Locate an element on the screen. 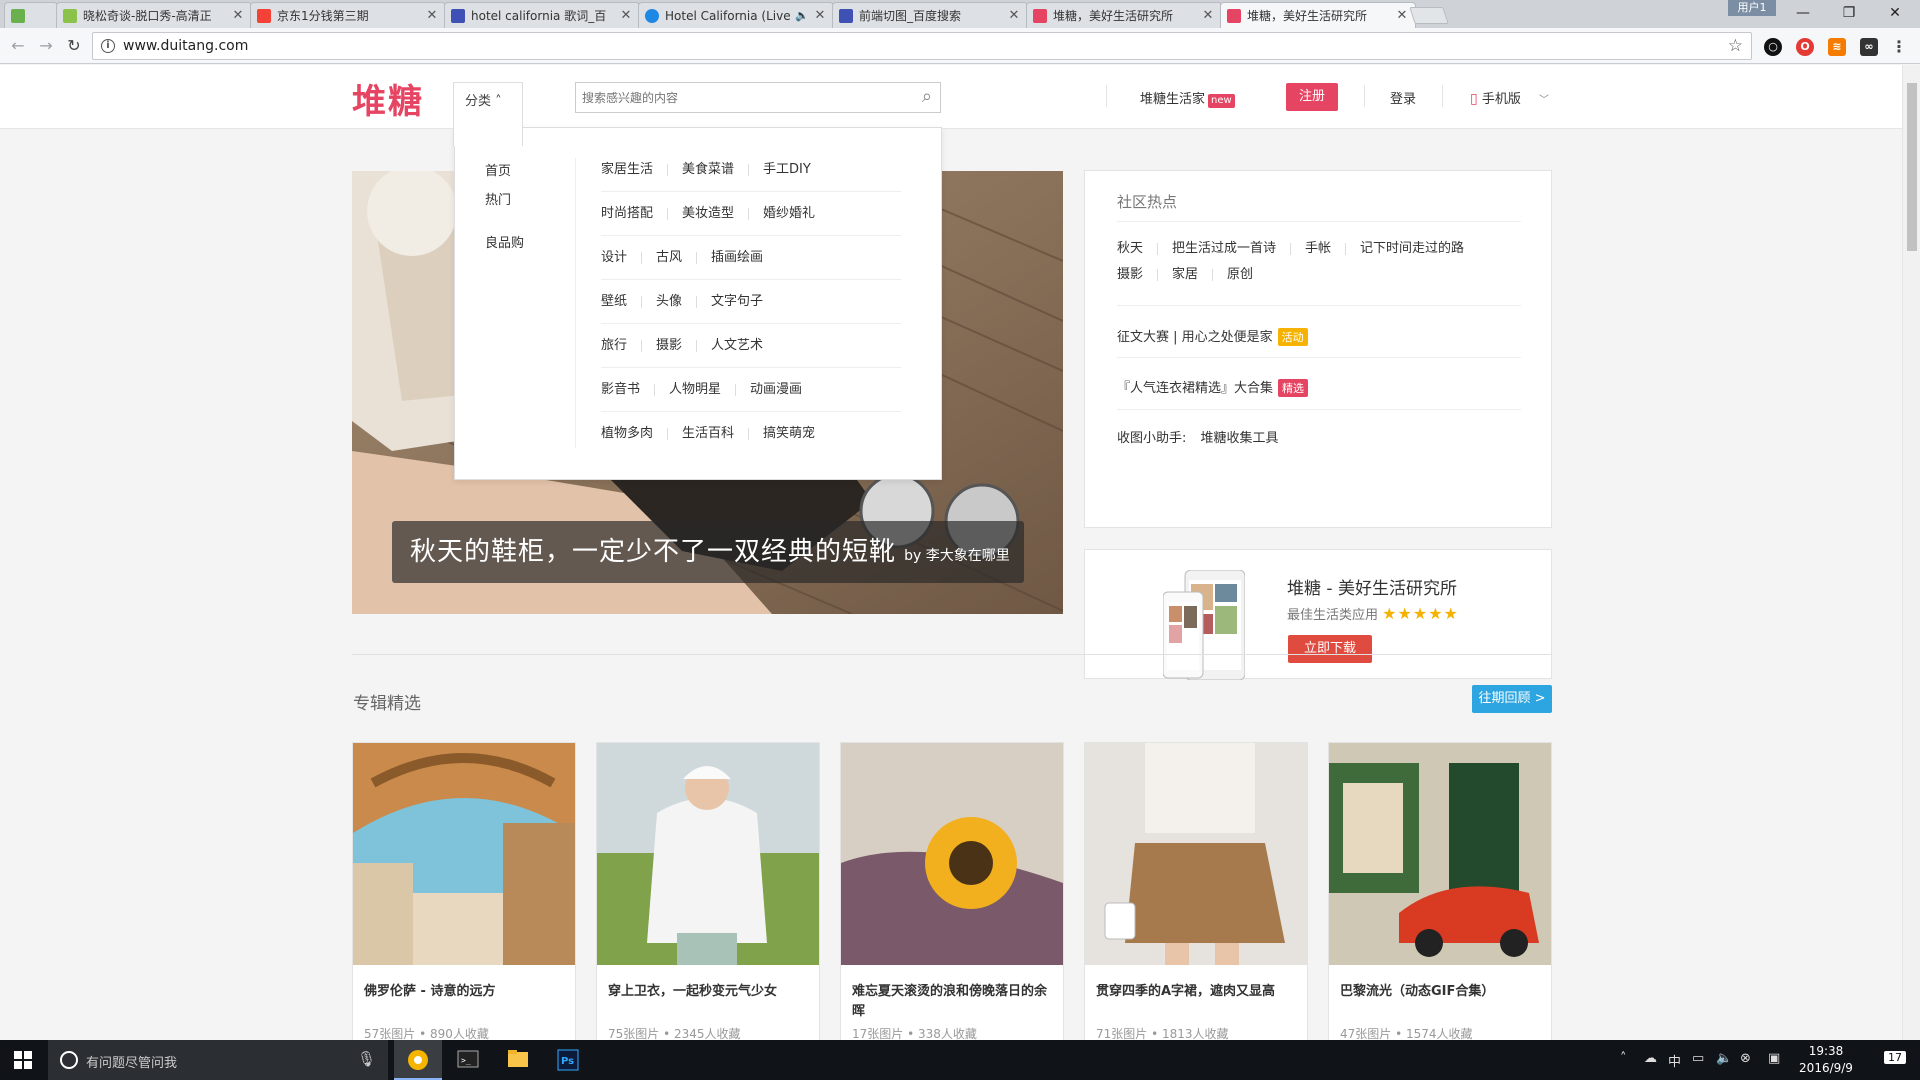  close-circle-icon: ⊗ is located at coordinates (1745, 1058).